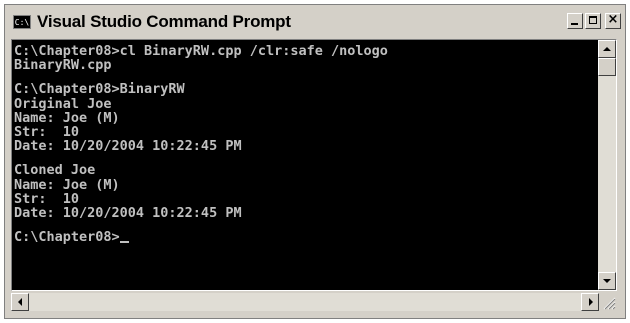 The width and height of the screenshot is (630, 323). What do you see at coordinates (607, 67) in the screenshot?
I see `scroll-thumb` at bounding box center [607, 67].